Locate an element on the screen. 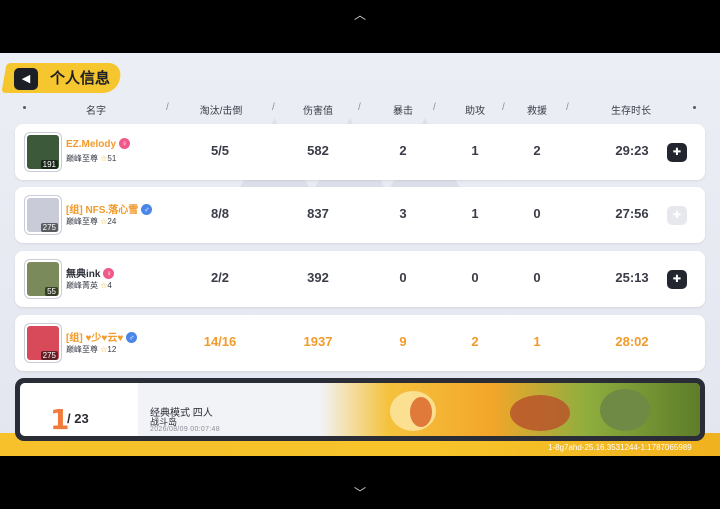 This screenshot has height=509, width=720. avatar: 55 is located at coordinates (43, 279).